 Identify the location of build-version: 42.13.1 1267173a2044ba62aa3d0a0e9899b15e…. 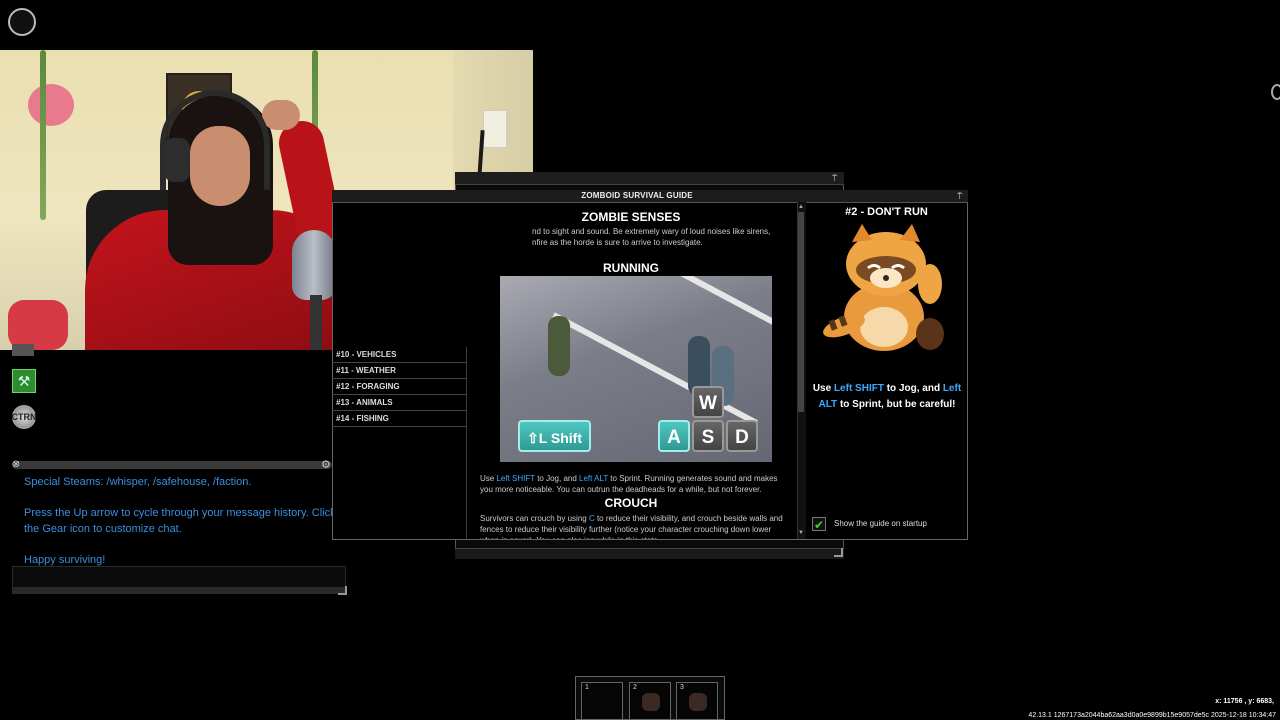
(1152, 715).